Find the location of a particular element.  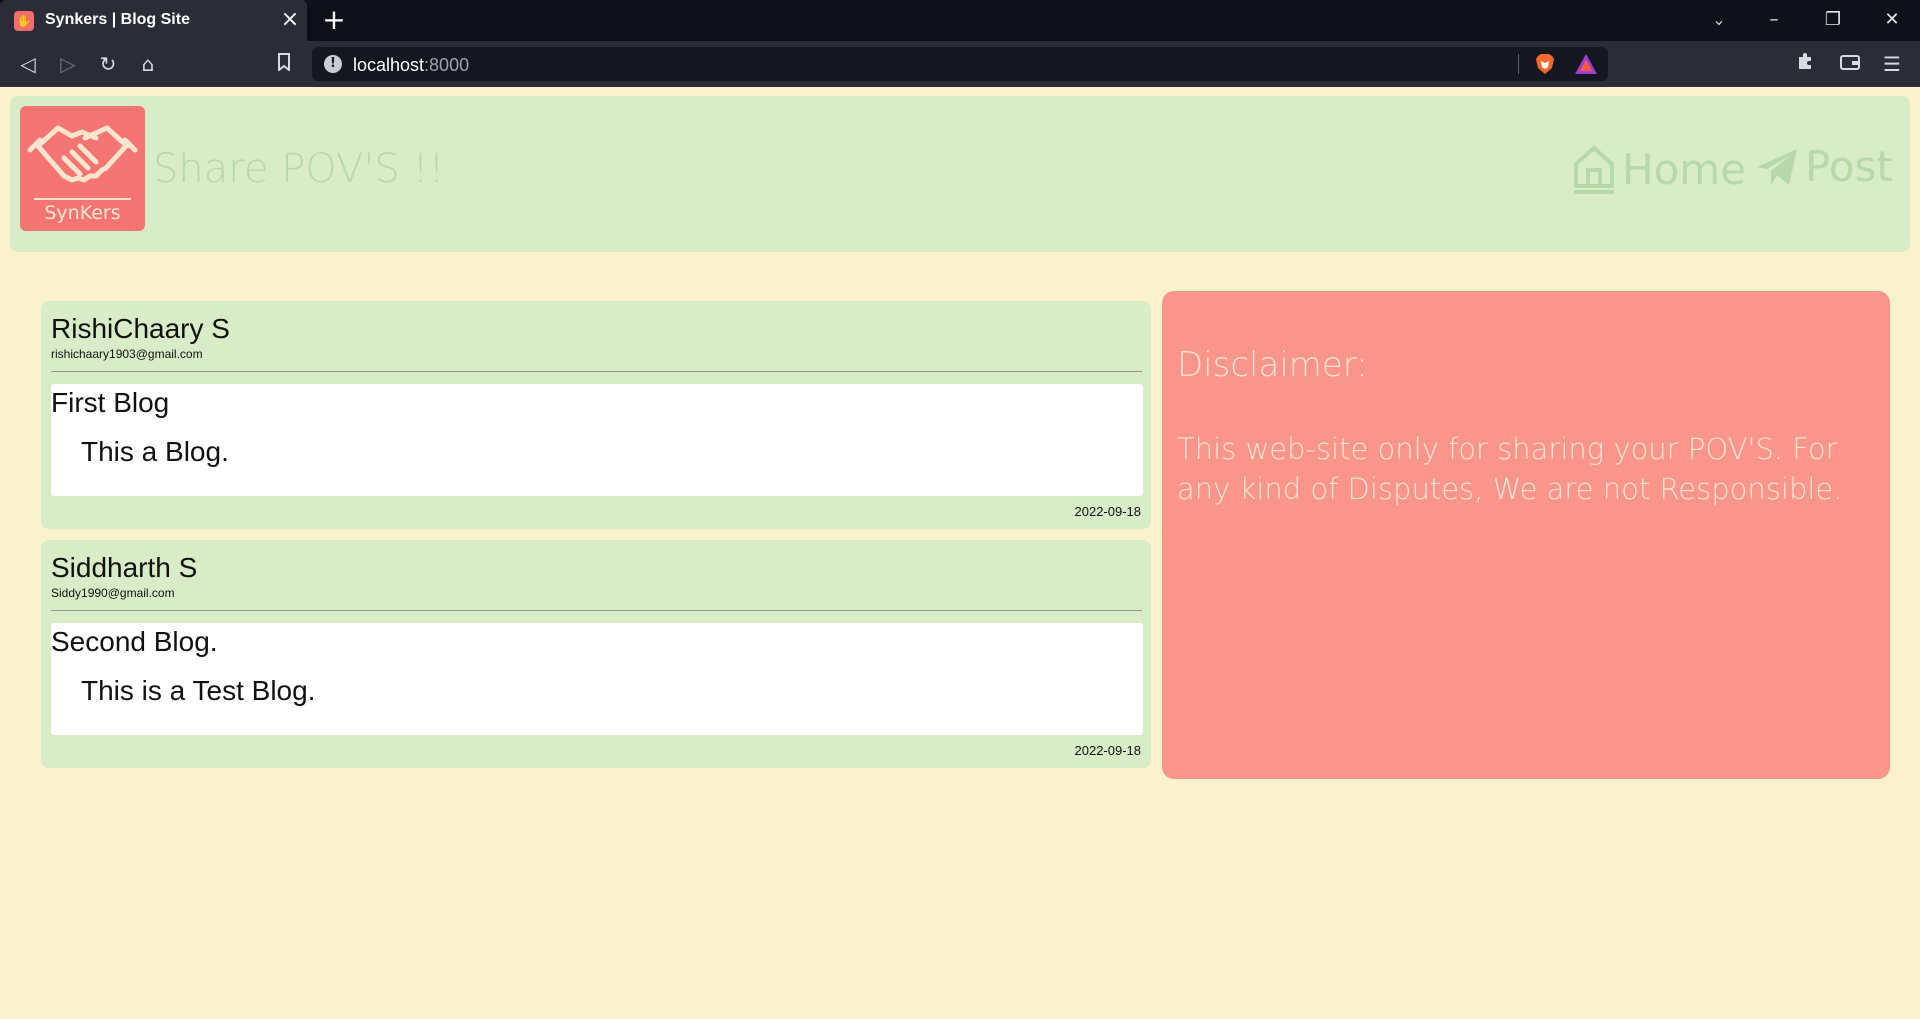

post-body: First Blog This a Blog. is located at coordinates (597, 440).